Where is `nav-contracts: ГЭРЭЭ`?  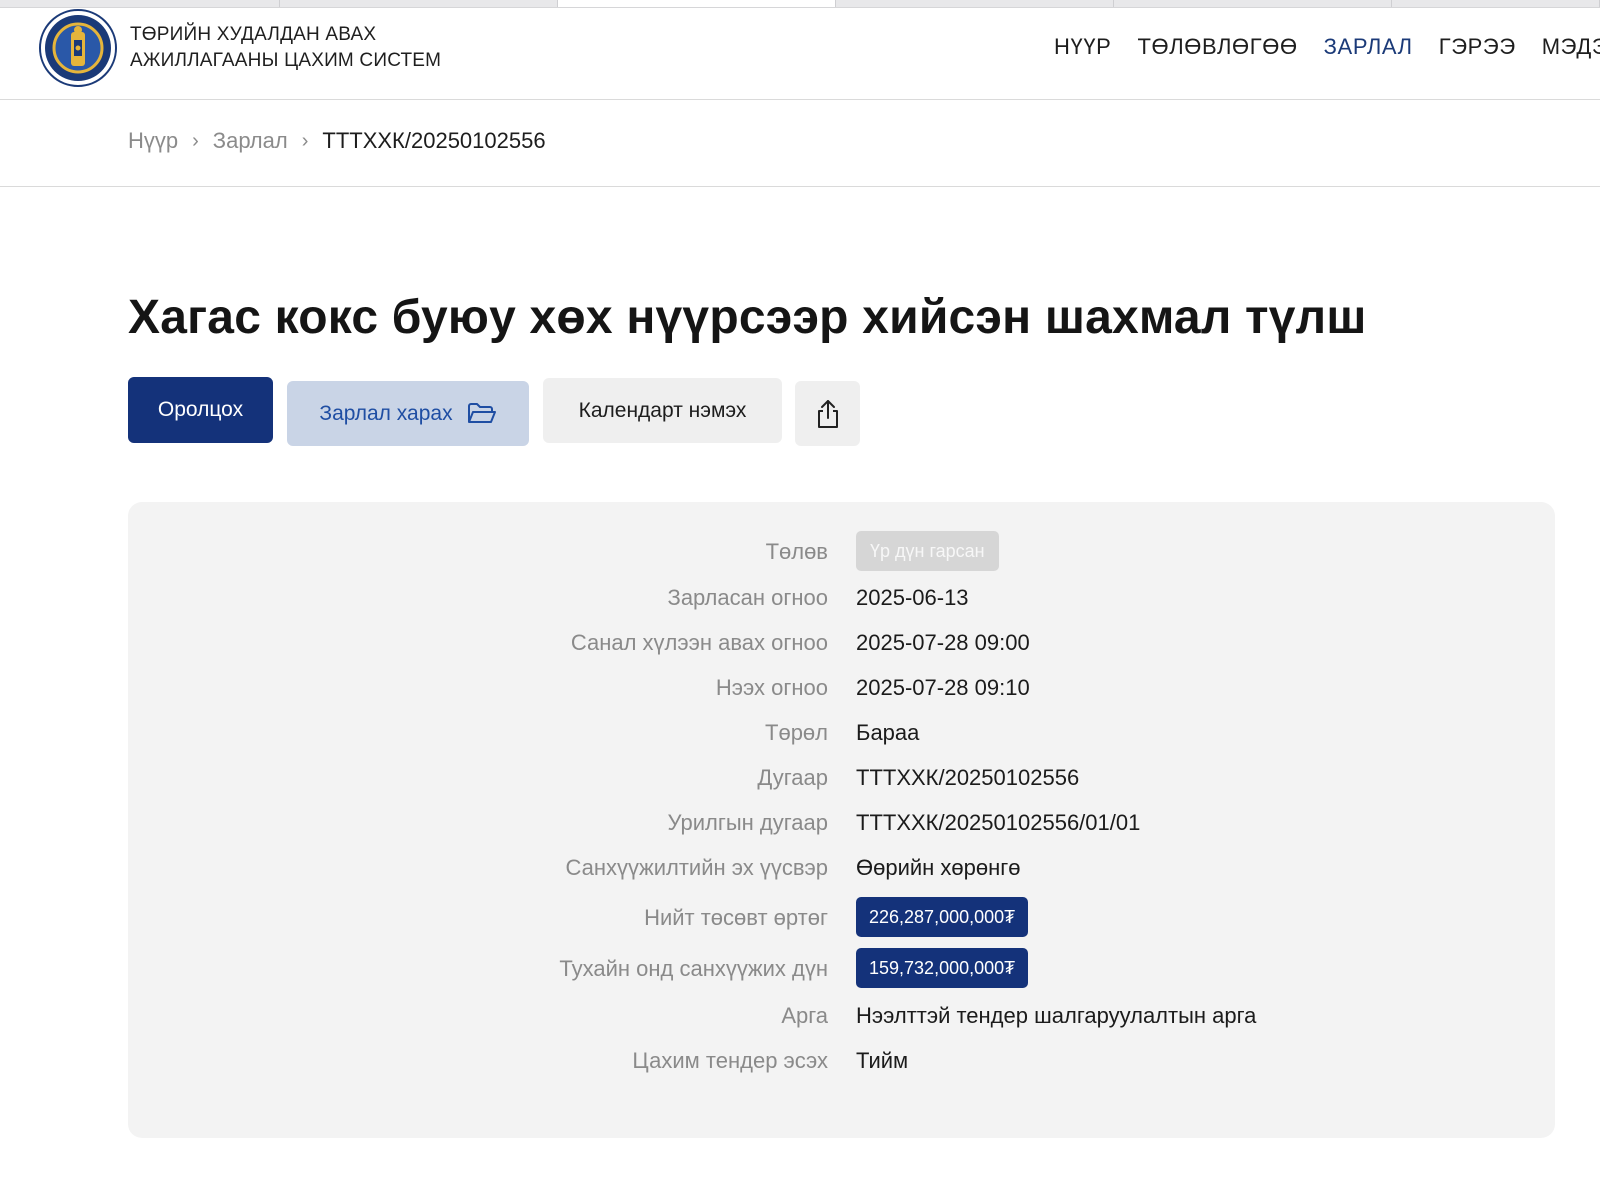 nav-contracts: ГЭРЭЭ is located at coordinates (1477, 47).